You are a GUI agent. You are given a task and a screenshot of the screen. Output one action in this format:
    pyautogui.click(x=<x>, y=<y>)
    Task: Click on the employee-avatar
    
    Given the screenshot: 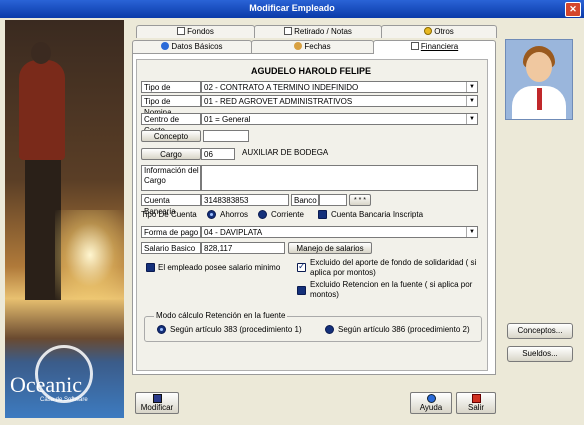 What is the action you would take?
    pyautogui.click(x=539, y=79)
    